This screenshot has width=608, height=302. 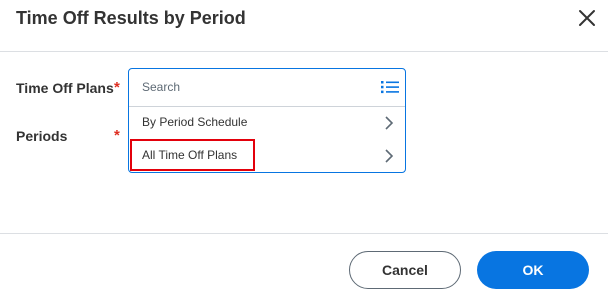 I want to click on search-input, so click(x=252, y=87).